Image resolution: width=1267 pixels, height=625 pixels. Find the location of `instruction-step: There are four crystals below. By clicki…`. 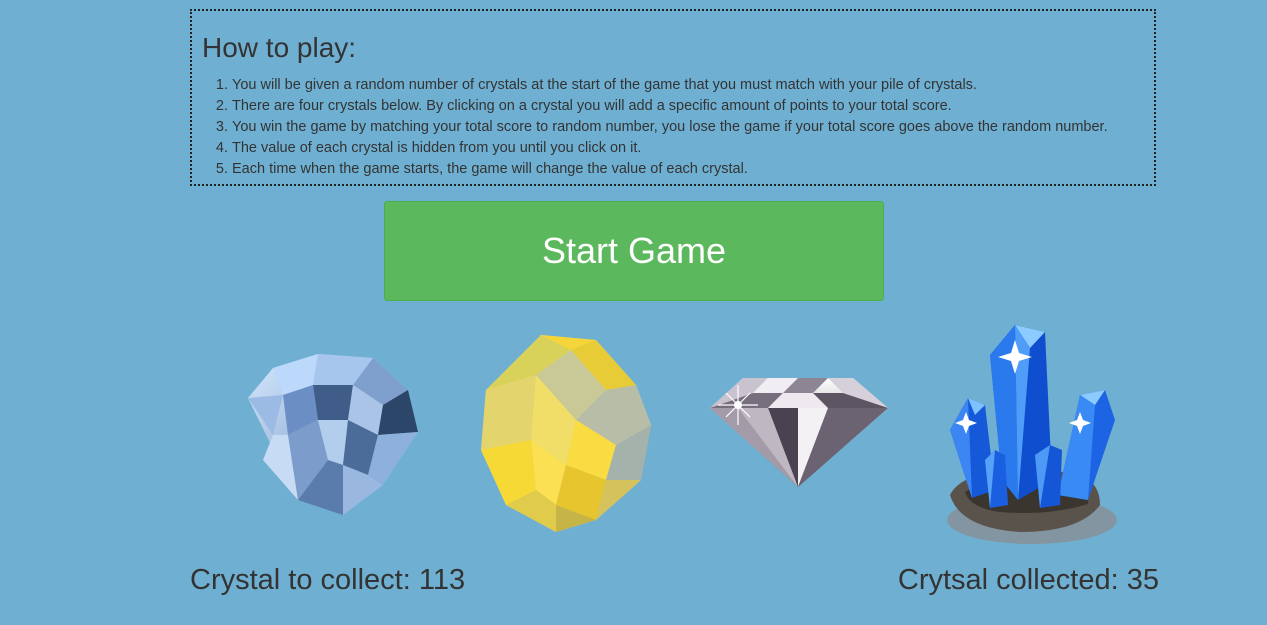

instruction-step: There are four crystals below. By clicki… is located at coordinates (670, 106).